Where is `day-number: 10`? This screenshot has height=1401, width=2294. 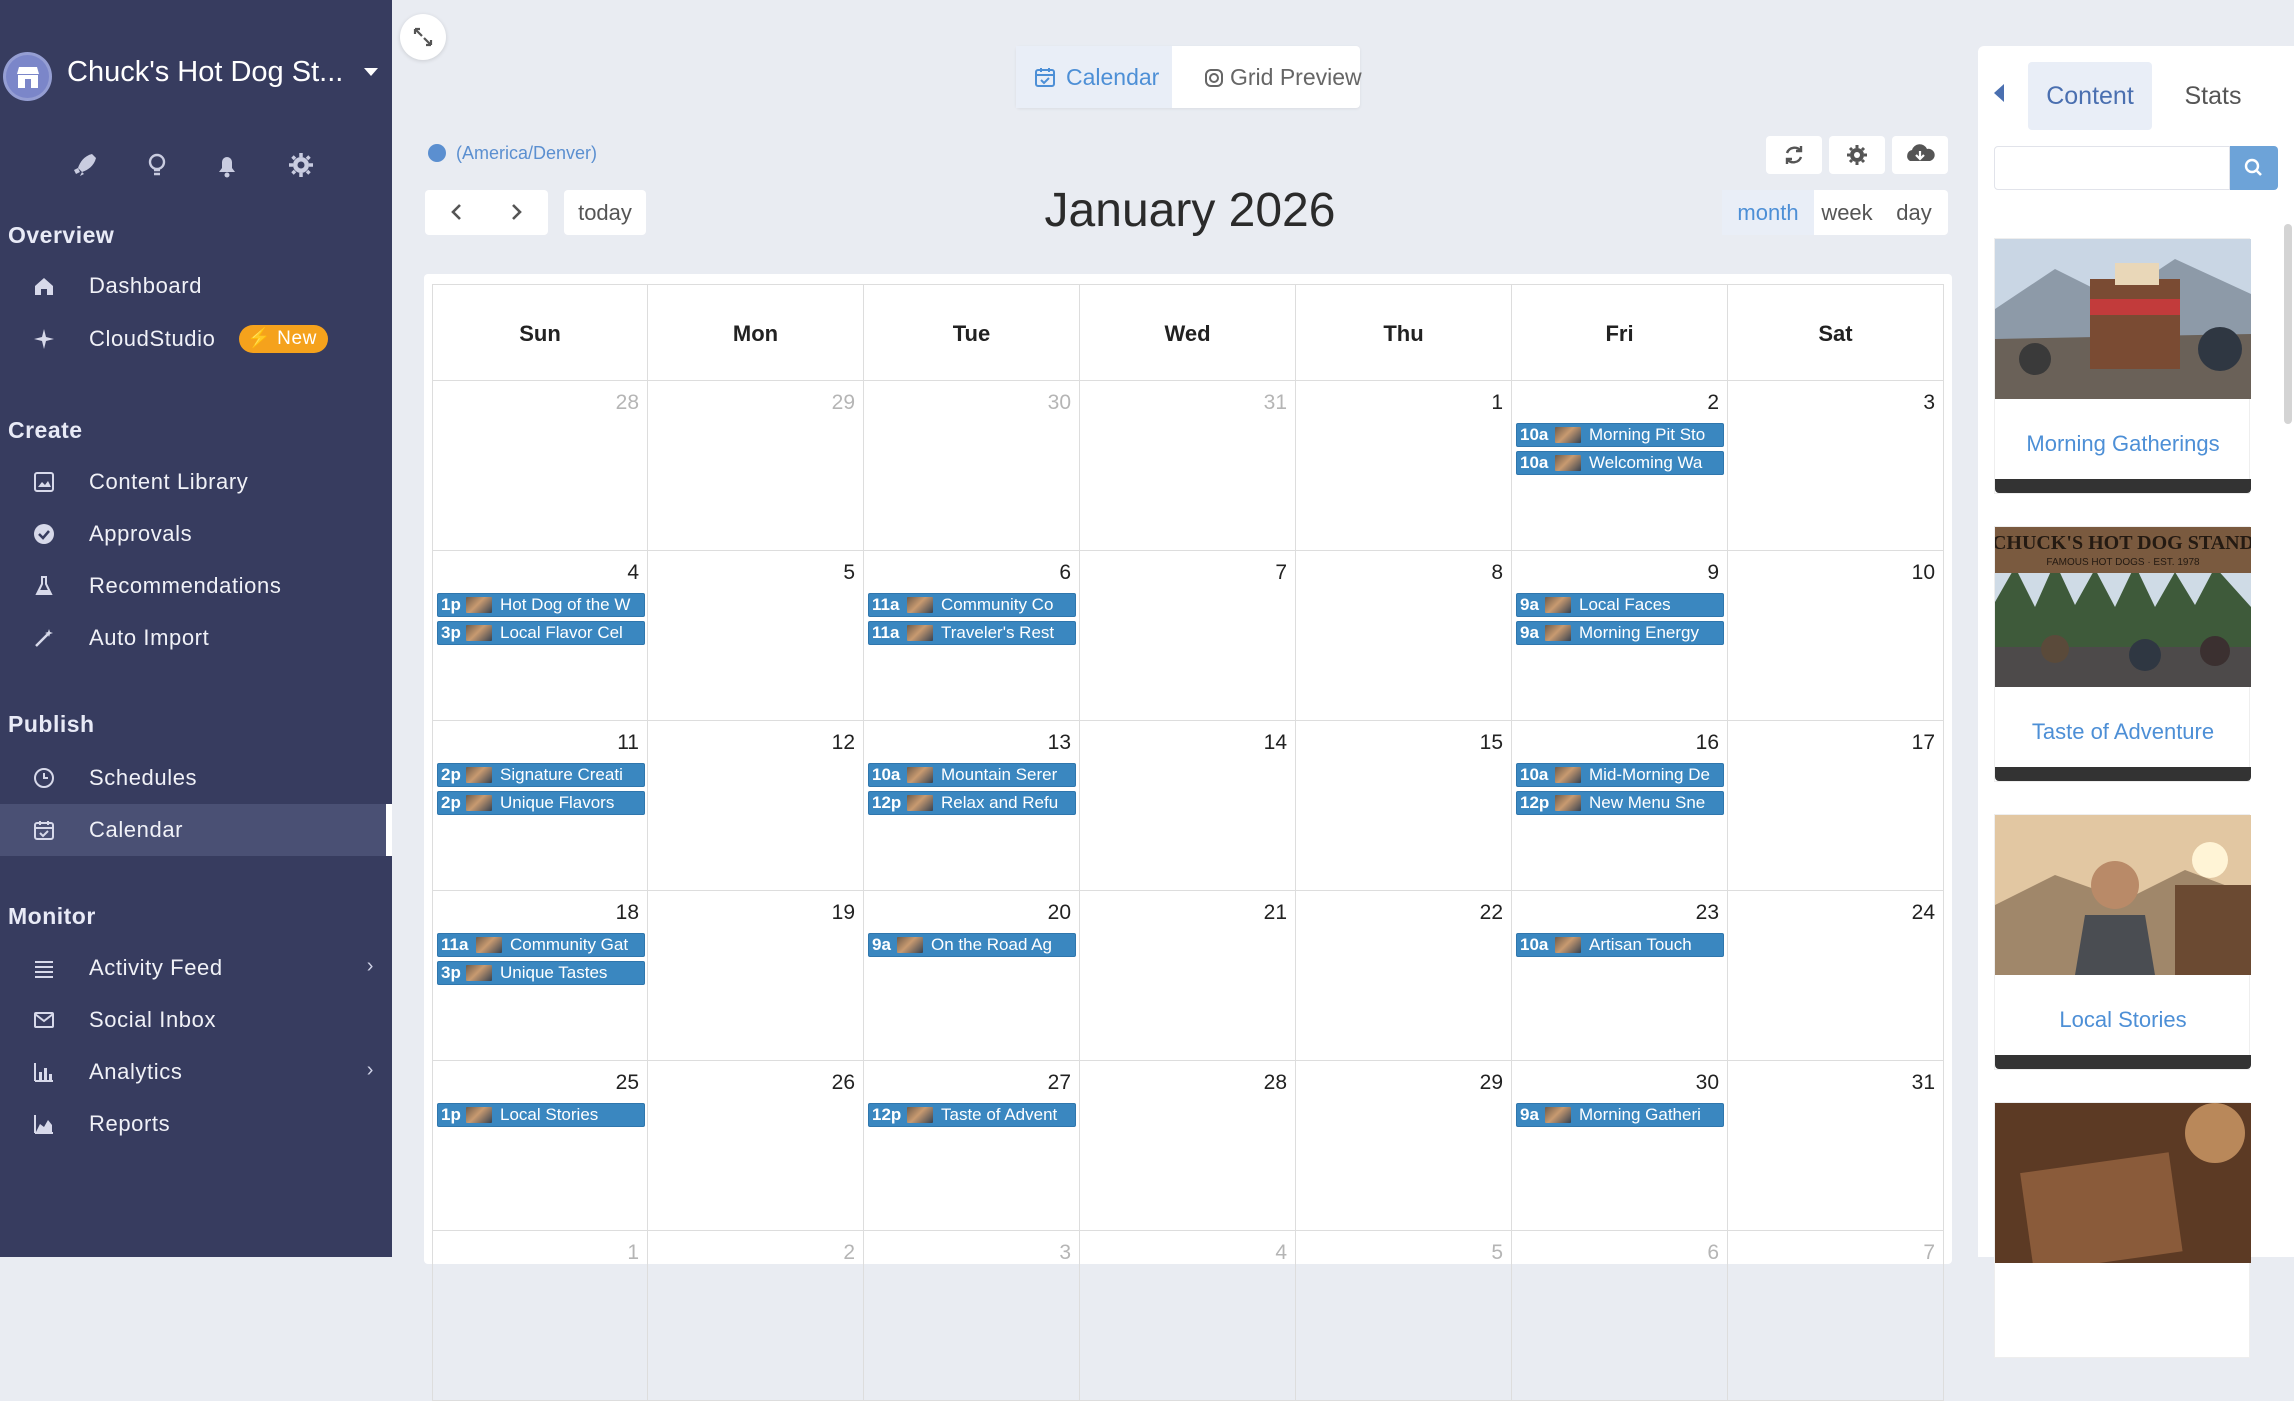 day-number: 10 is located at coordinates (1923, 573).